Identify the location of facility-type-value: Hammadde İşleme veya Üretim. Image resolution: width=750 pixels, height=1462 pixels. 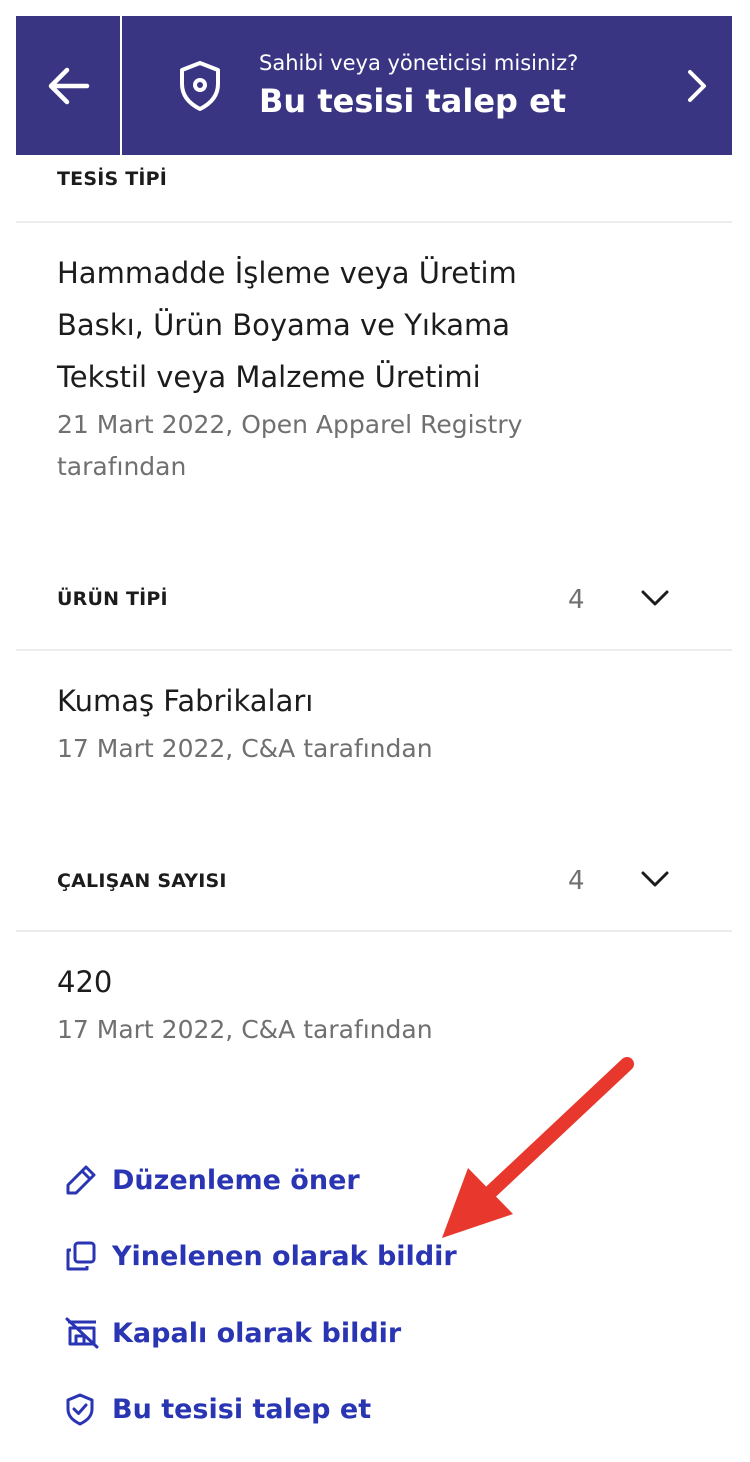
(287, 273).